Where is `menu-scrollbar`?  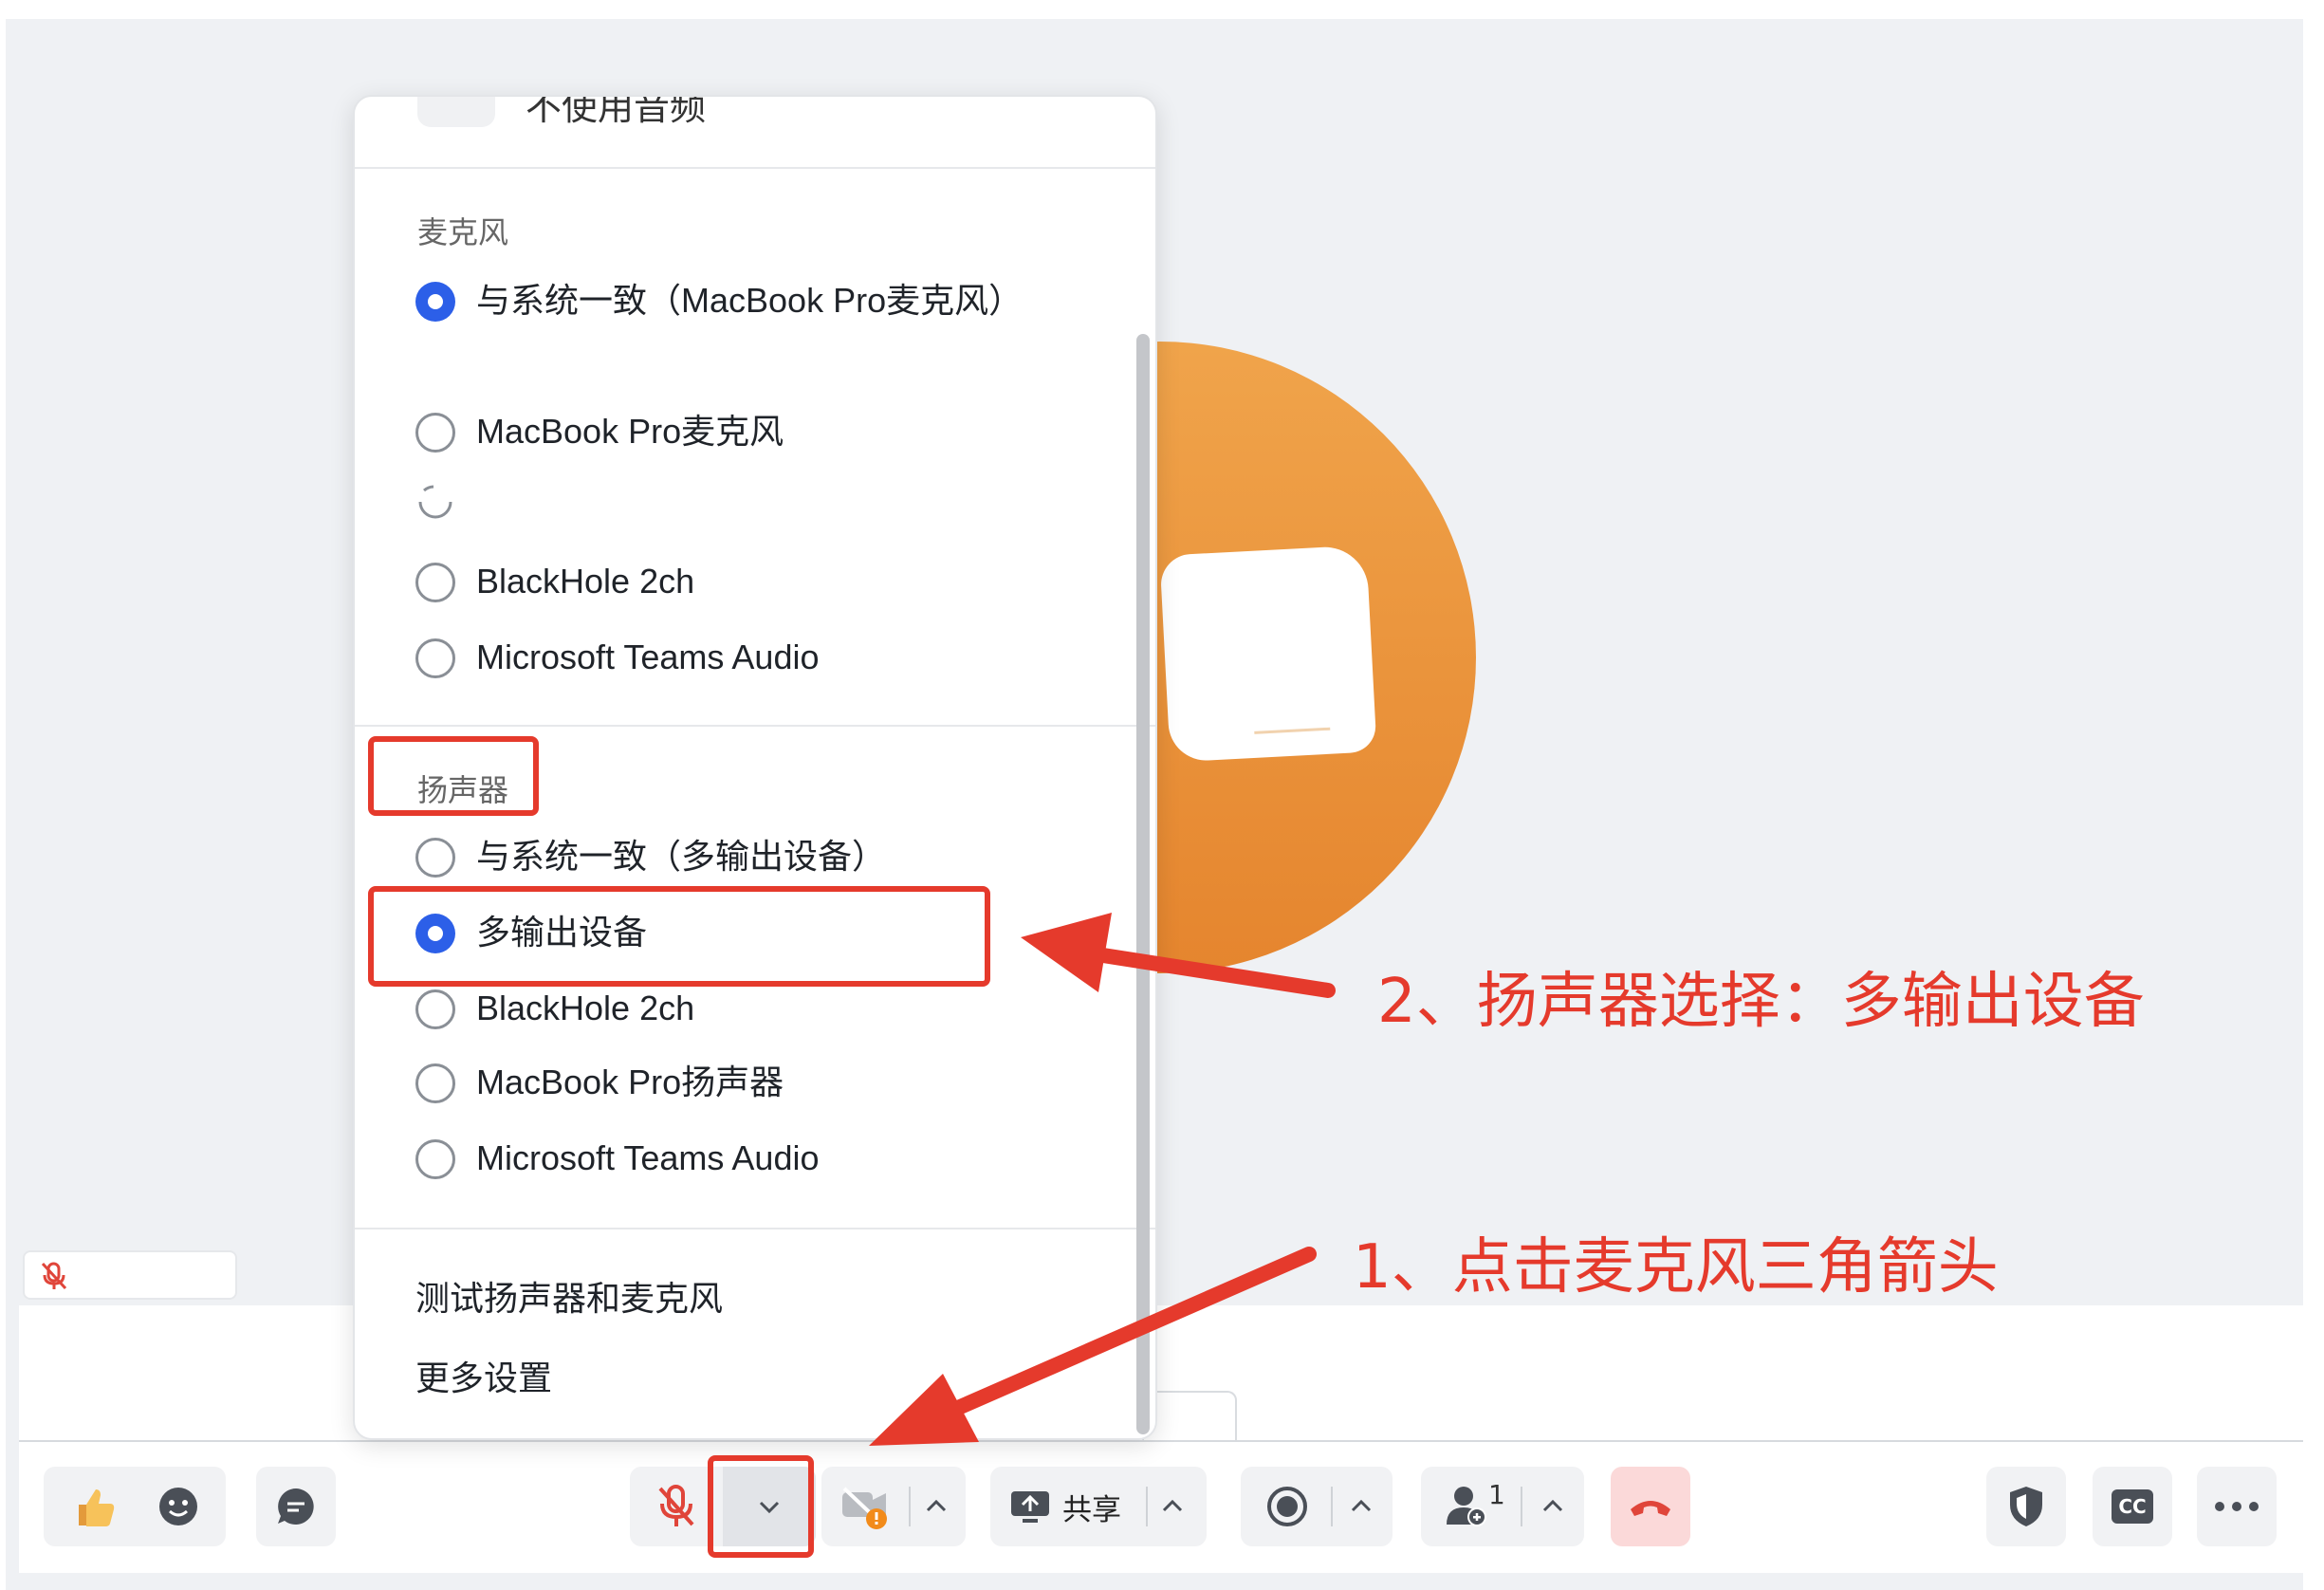
menu-scrollbar is located at coordinates (1143, 884).